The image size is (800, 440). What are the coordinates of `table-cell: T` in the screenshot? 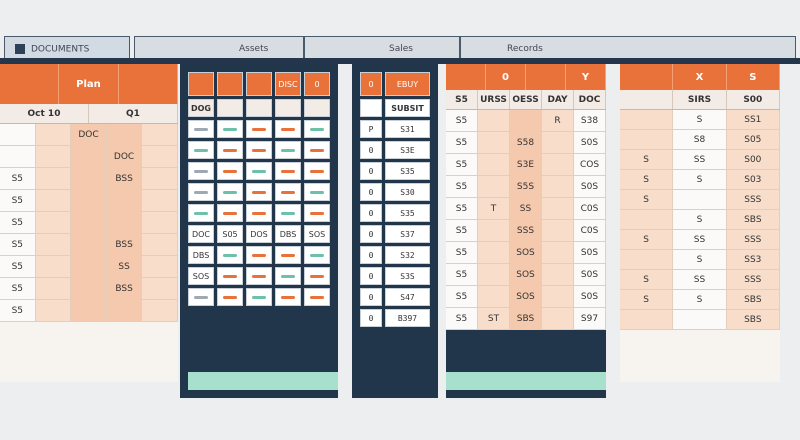 It's located at (494, 208).